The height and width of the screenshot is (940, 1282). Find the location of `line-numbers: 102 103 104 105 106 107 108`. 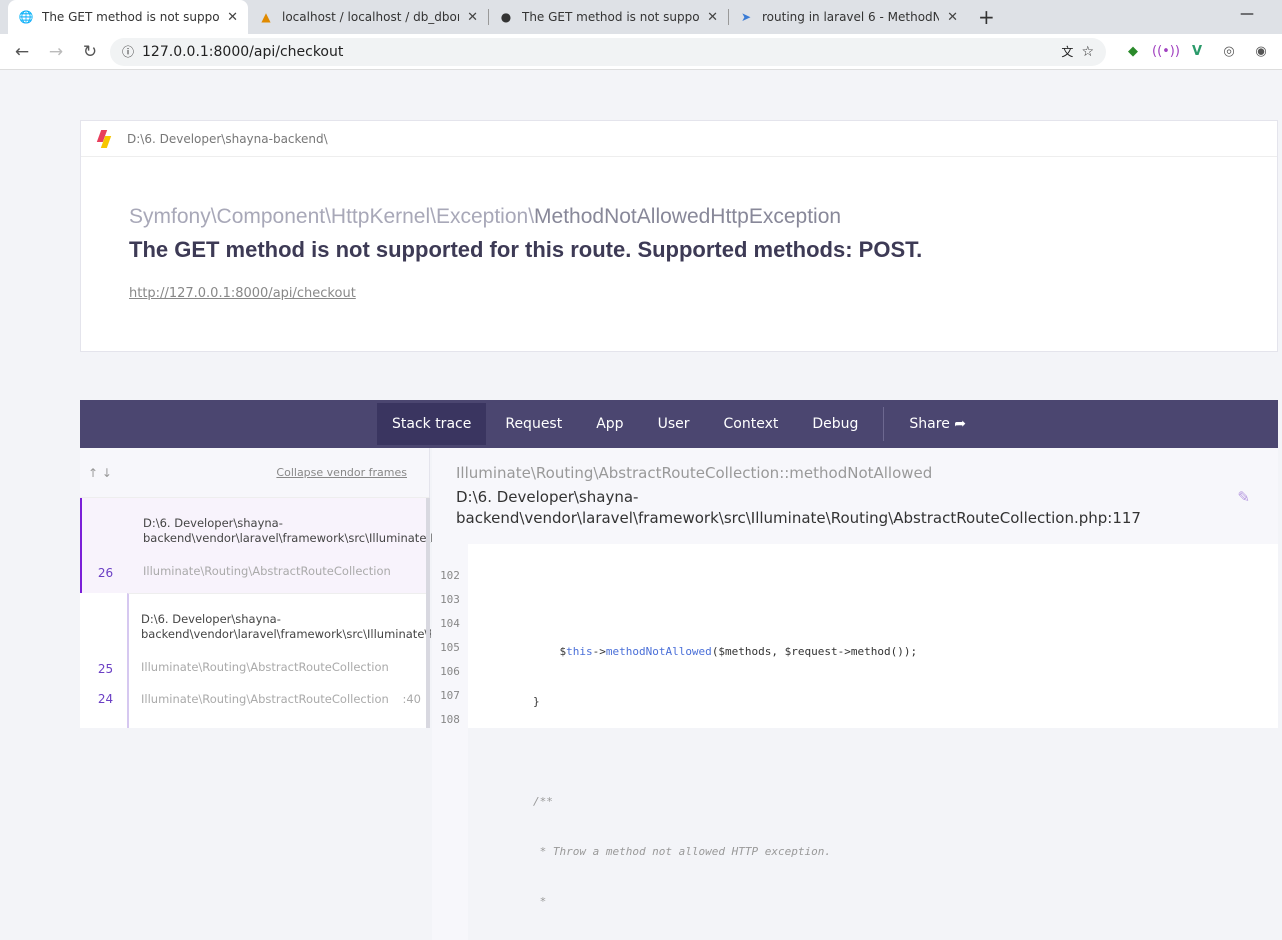

line-numbers: 102 103 104 105 106 107 108 is located at coordinates (450, 742).